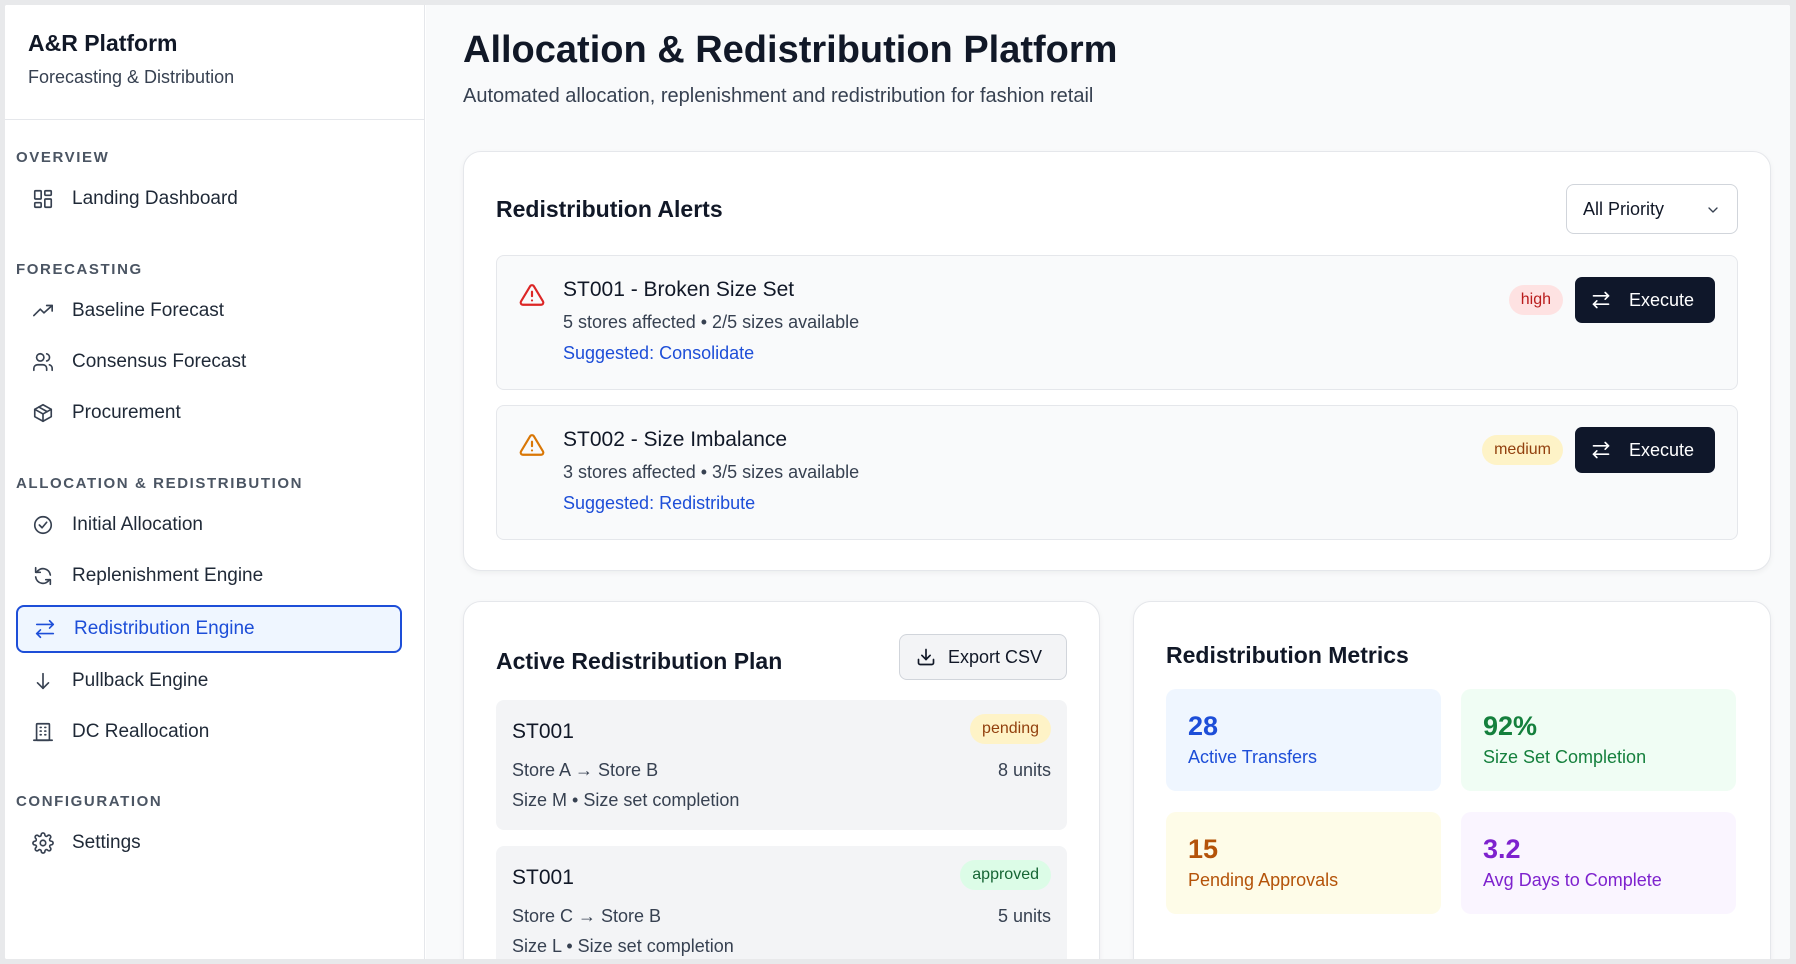 The height and width of the screenshot is (964, 1796). I want to click on nav-section-forecasting: FORECASTING, so click(79, 269).